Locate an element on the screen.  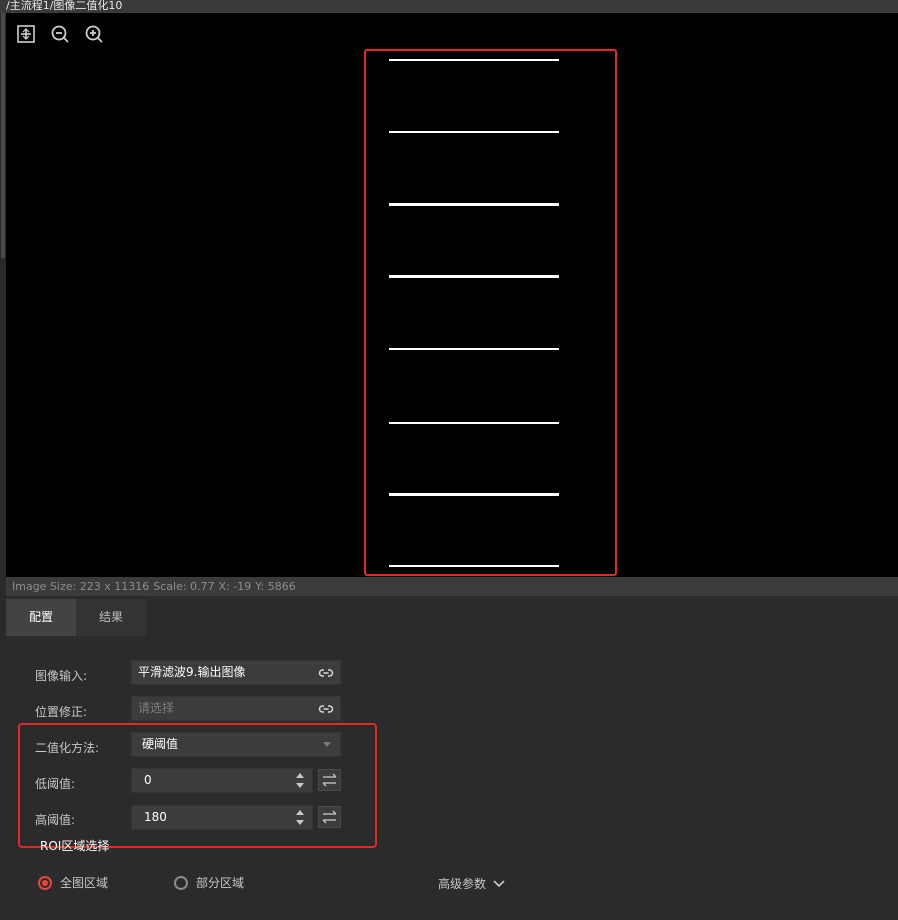
advanced-params-label: 高级参数 is located at coordinates (462, 884).